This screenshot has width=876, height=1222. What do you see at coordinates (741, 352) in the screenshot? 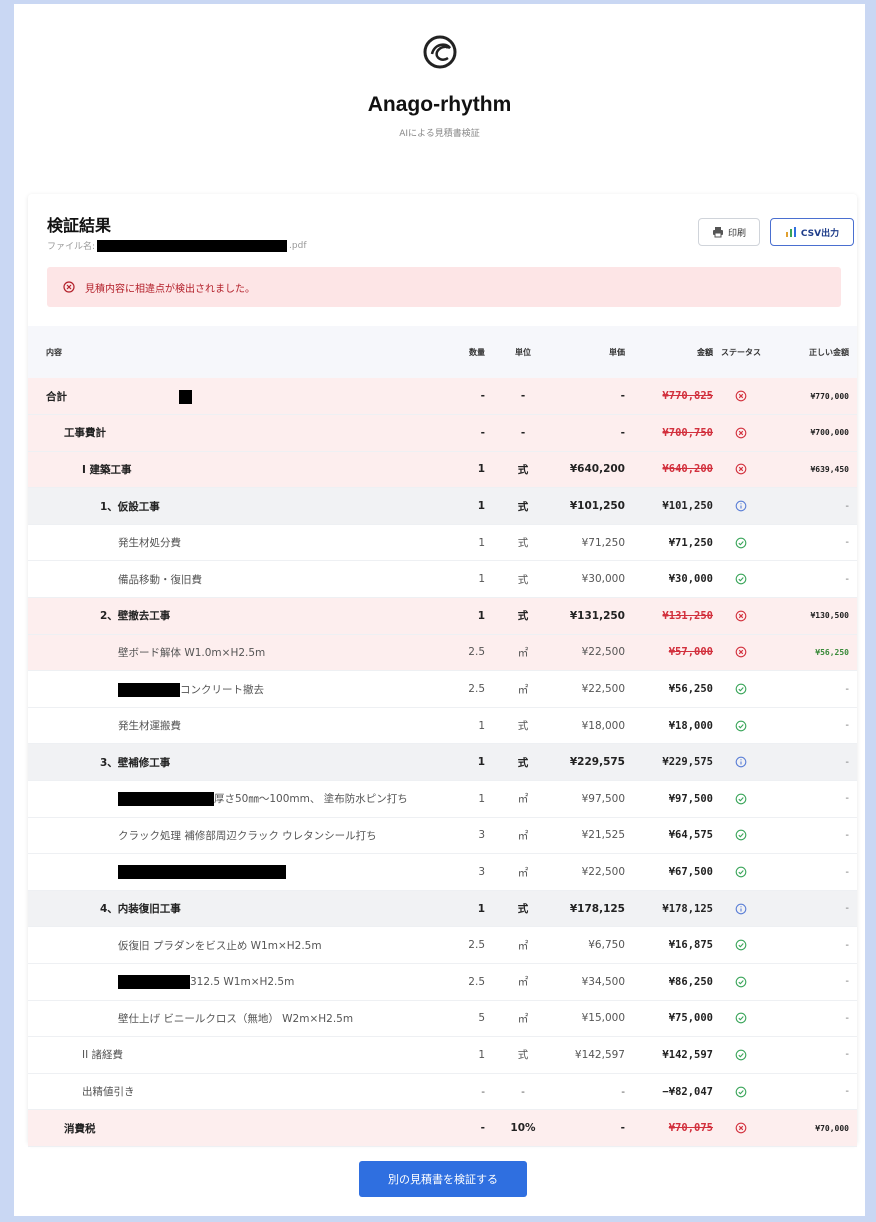
I see `header-status: ステータス` at bounding box center [741, 352].